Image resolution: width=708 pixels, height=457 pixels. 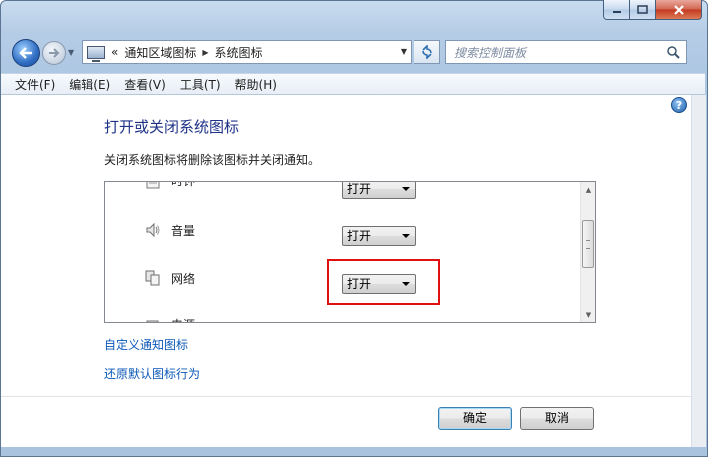 What do you see at coordinates (679, 105) in the screenshot?
I see `help-icon: ?` at bounding box center [679, 105].